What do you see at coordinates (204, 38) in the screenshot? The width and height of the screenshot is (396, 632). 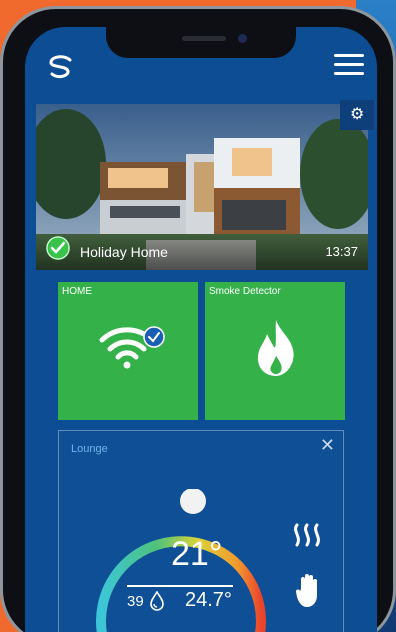 I see `speaker` at bounding box center [204, 38].